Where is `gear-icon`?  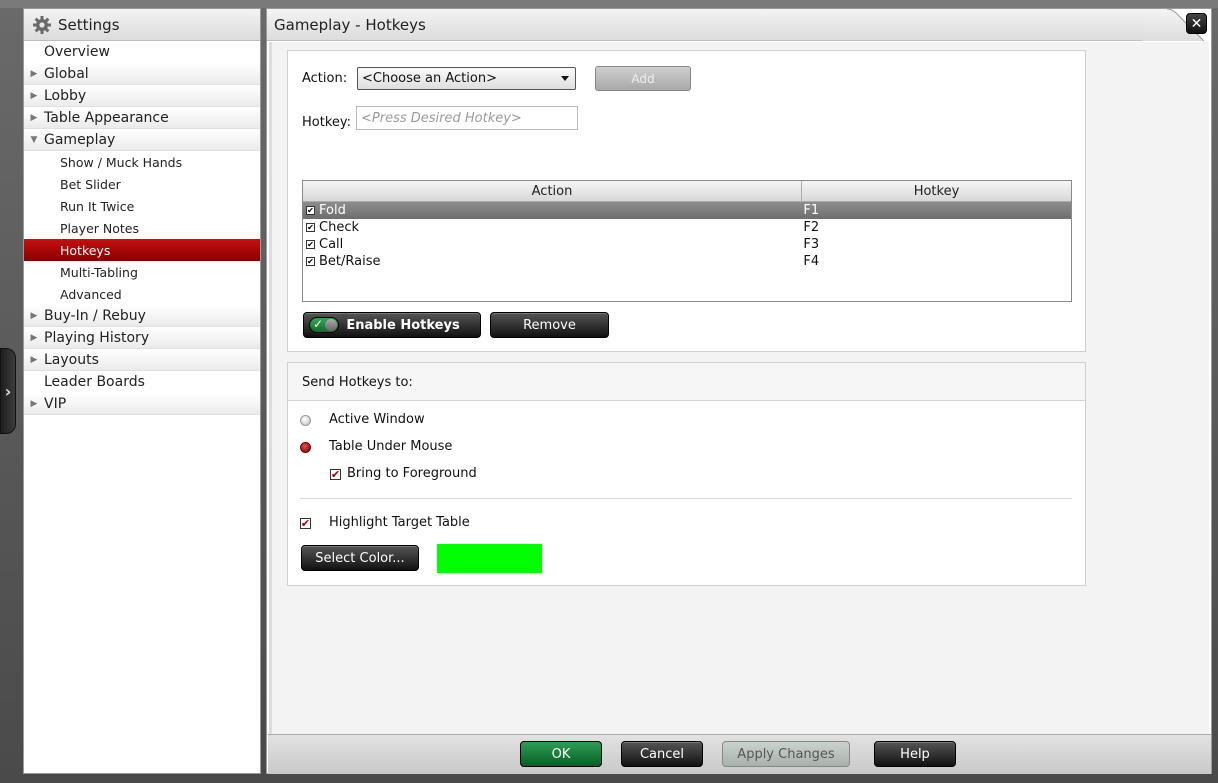 gear-icon is located at coordinates (42, 25).